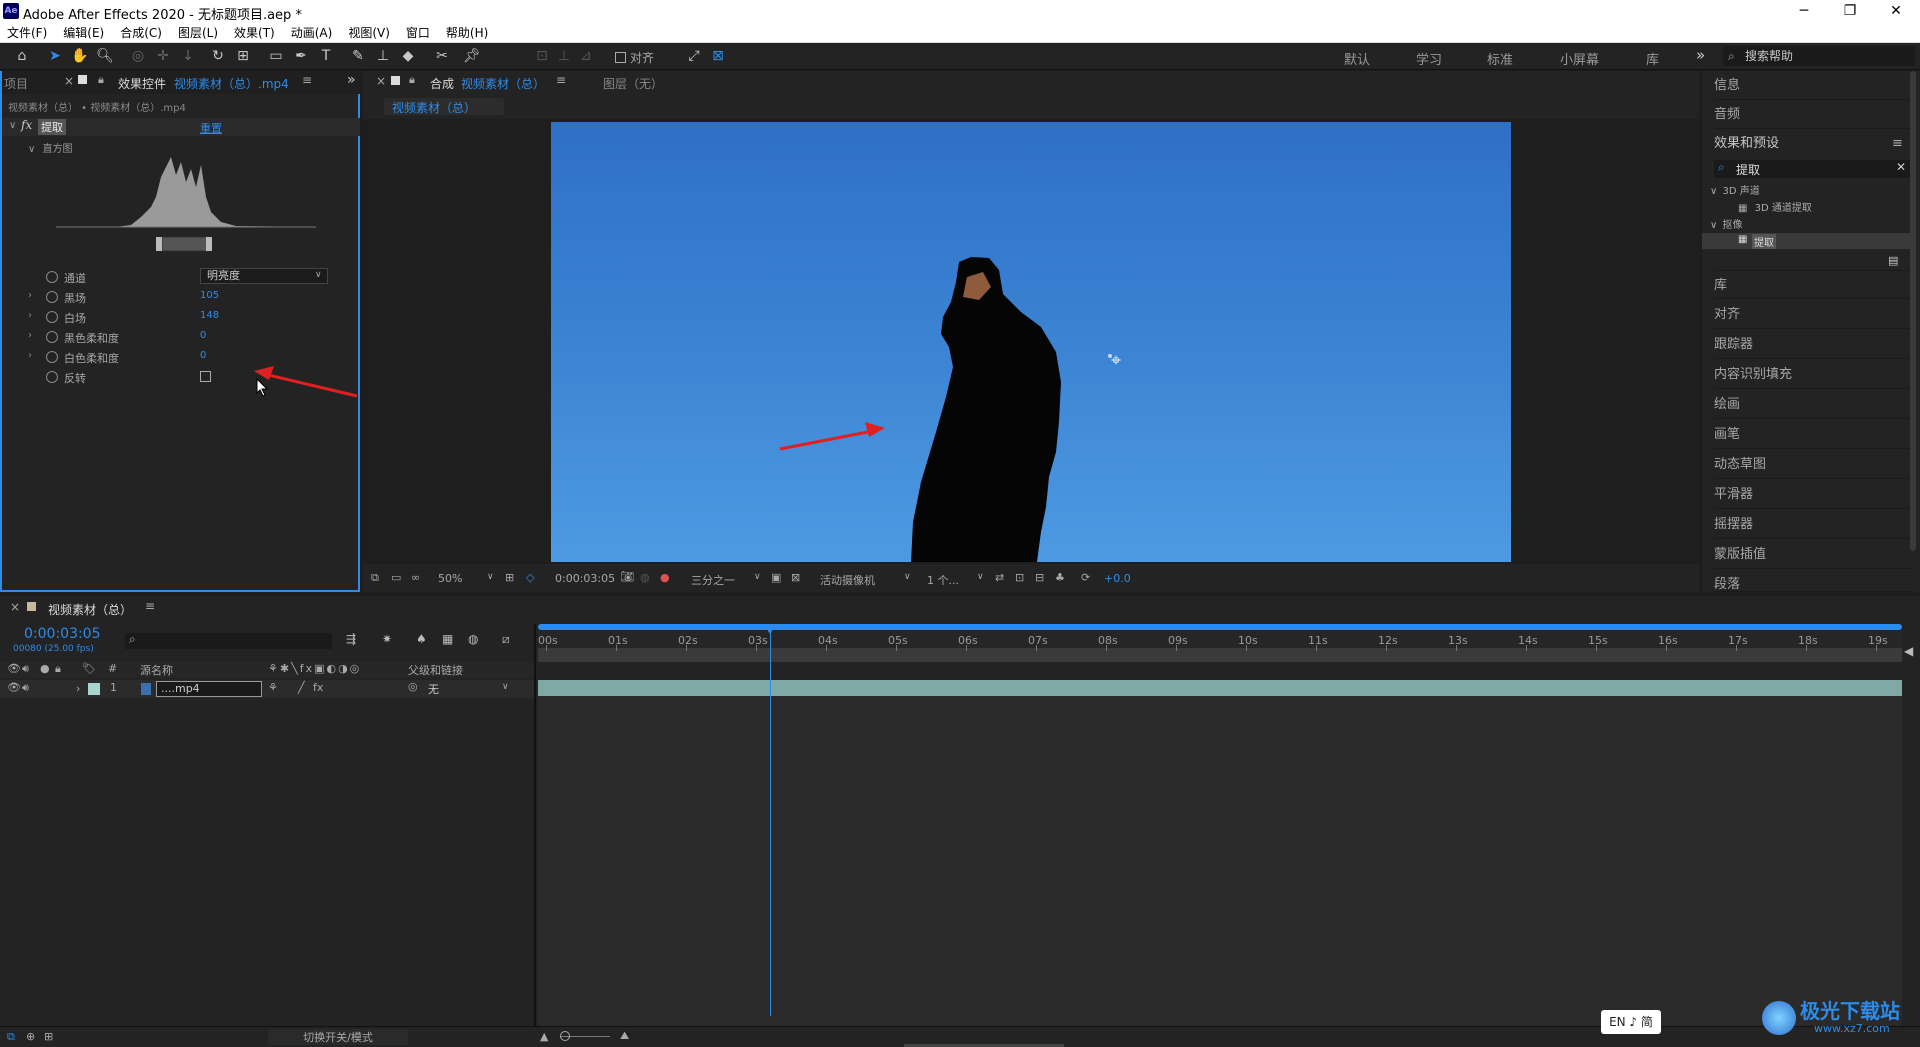  What do you see at coordinates (442, 83) in the screenshot?
I see `comp-tab-label: 合成` at bounding box center [442, 83].